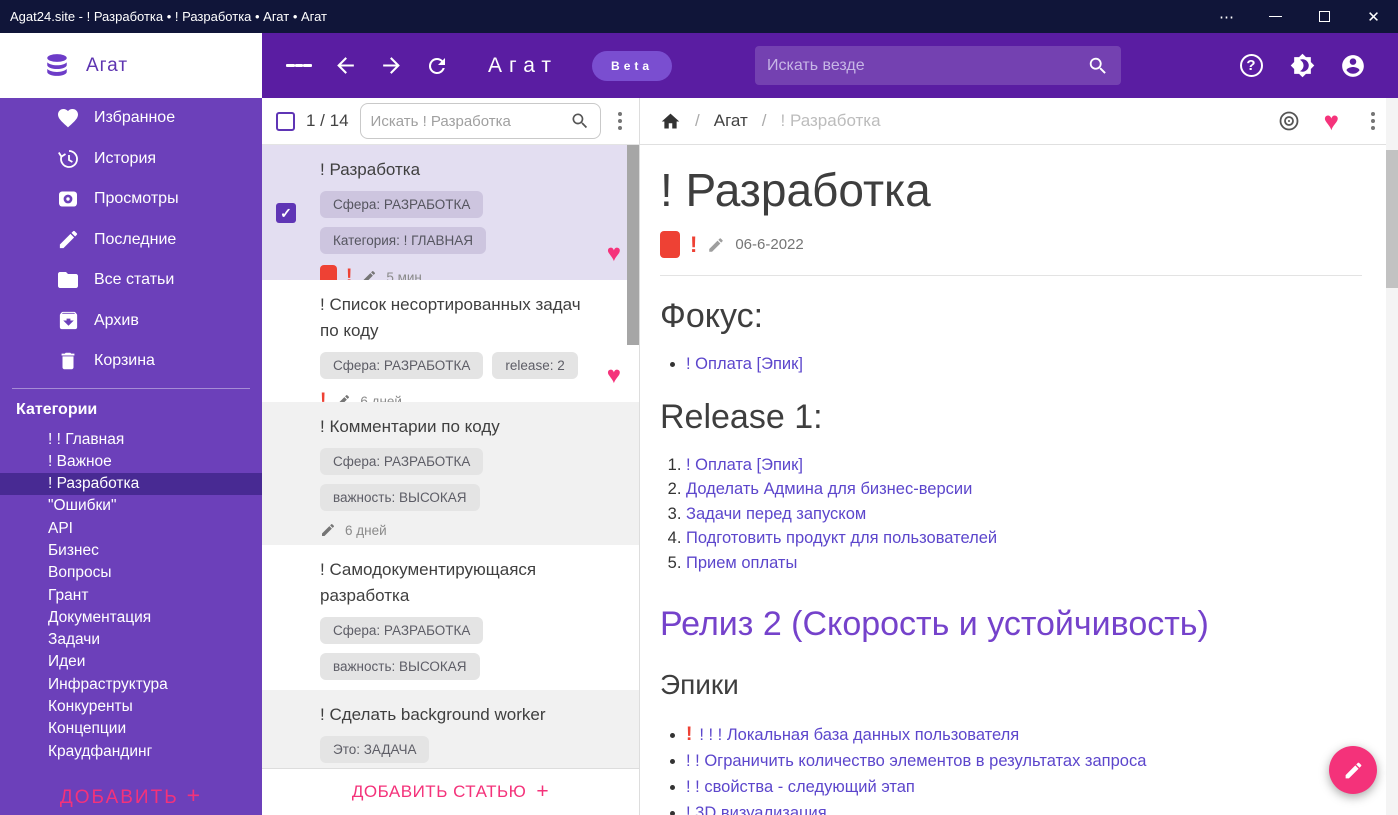 The image size is (1398, 815). I want to click on category-item: Инфраструктура, so click(131, 685).